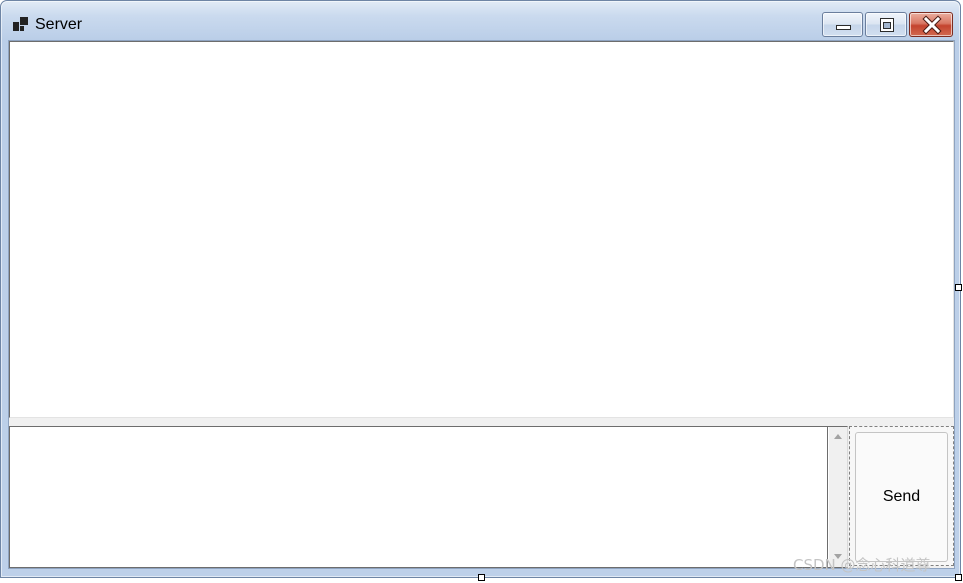 The height and width of the screenshot is (583, 963). What do you see at coordinates (842, 24) in the screenshot?
I see `minimize-button` at bounding box center [842, 24].